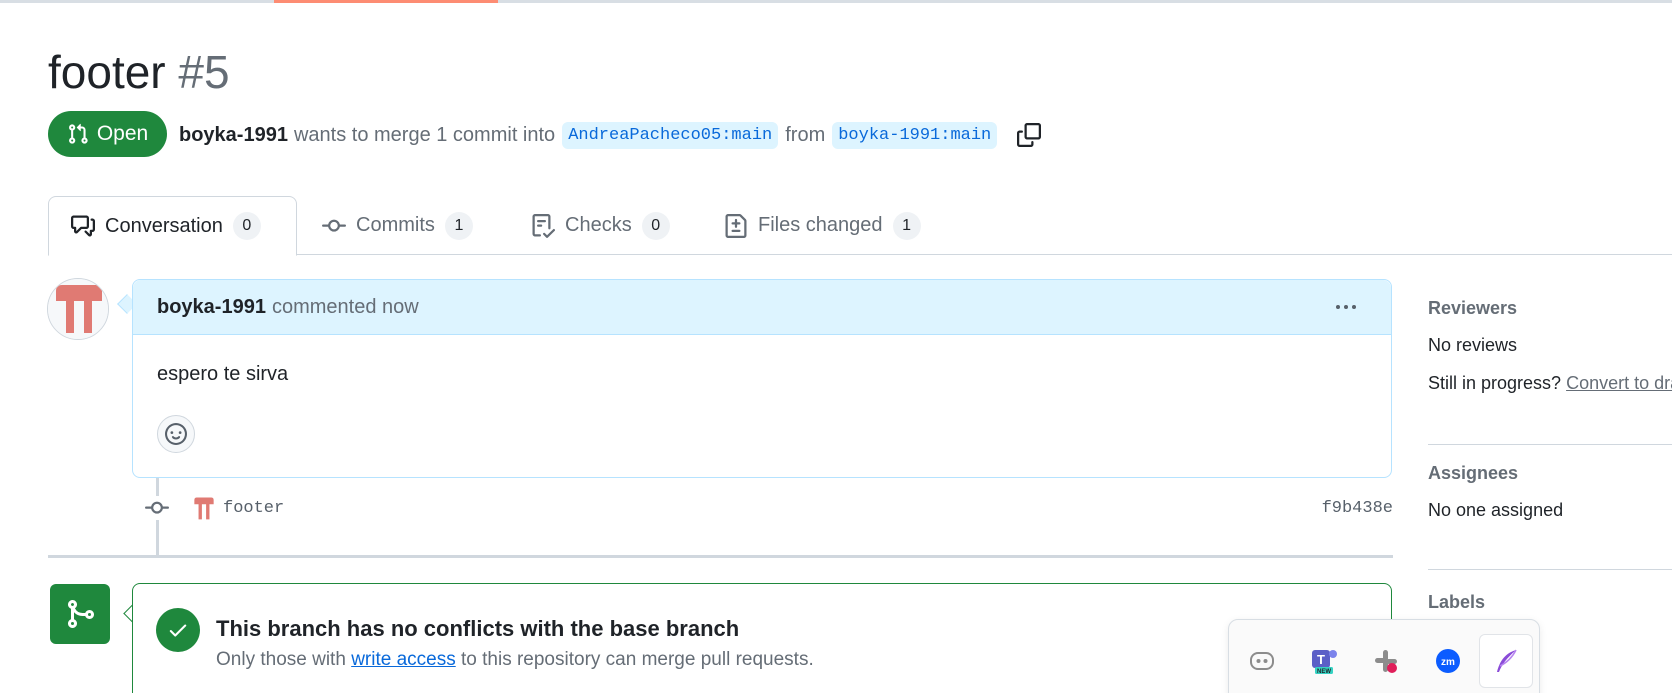 This screenshot has width=1672, height=693. I want to click on base-branch-link: AndreaPacheco05:main, so click(670, 135).